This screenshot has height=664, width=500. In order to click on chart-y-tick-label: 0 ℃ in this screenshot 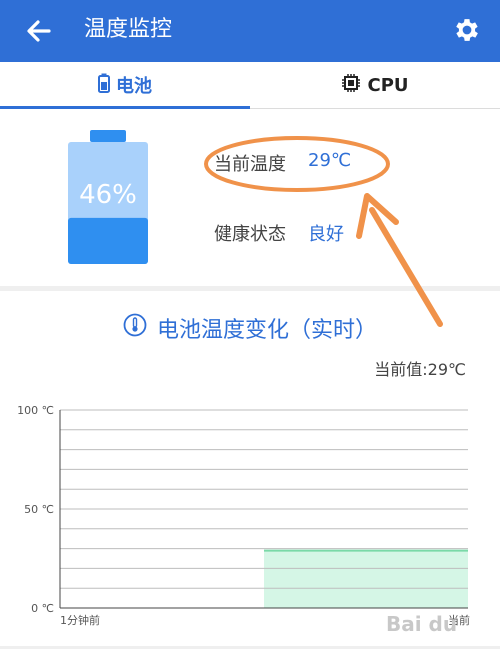, I will do `click(42, 608)`.